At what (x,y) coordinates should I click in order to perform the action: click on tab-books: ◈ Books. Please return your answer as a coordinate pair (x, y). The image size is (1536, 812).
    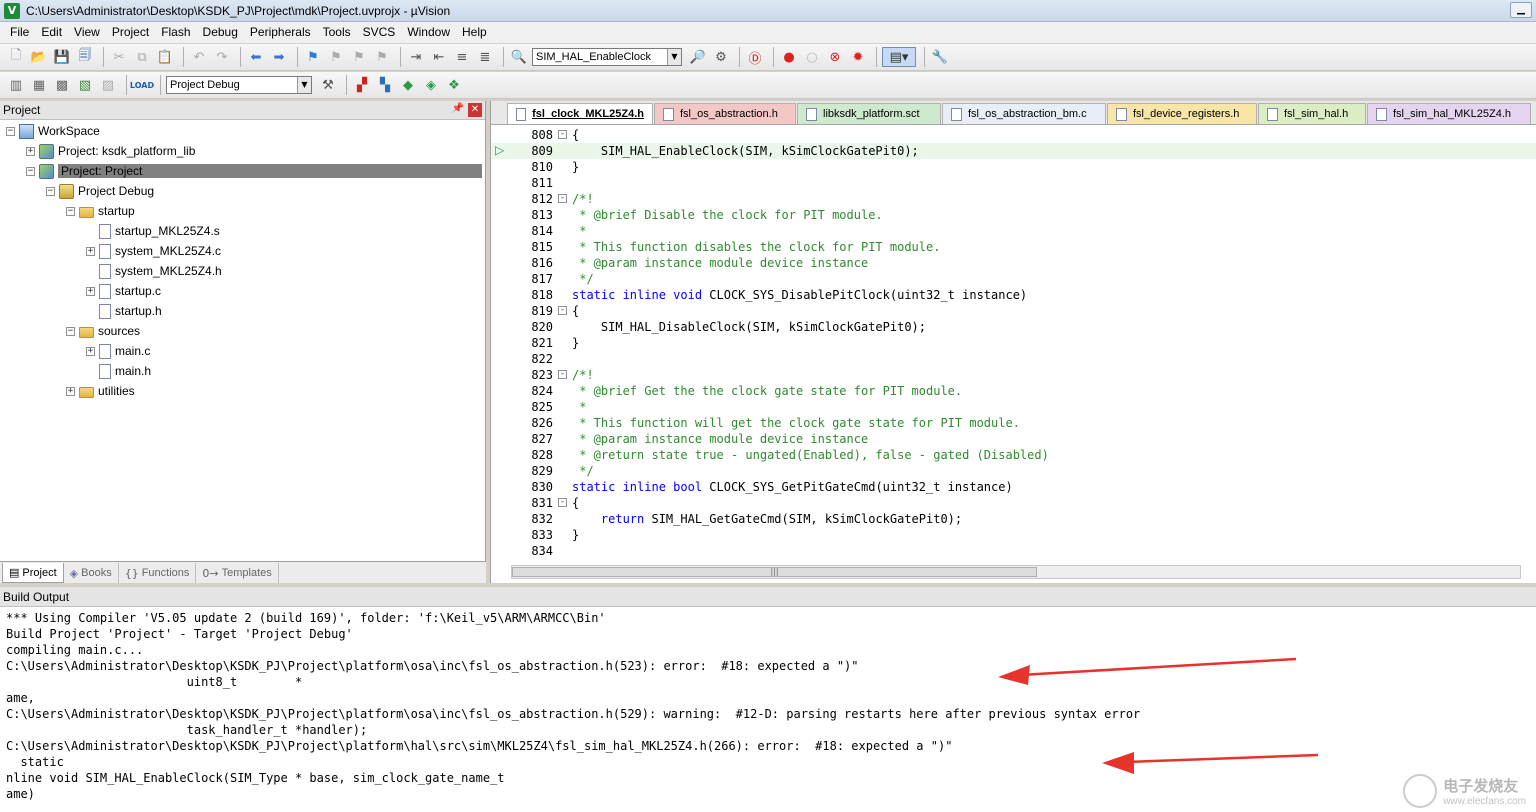
    Looking at the image, I should click on (91, 573).